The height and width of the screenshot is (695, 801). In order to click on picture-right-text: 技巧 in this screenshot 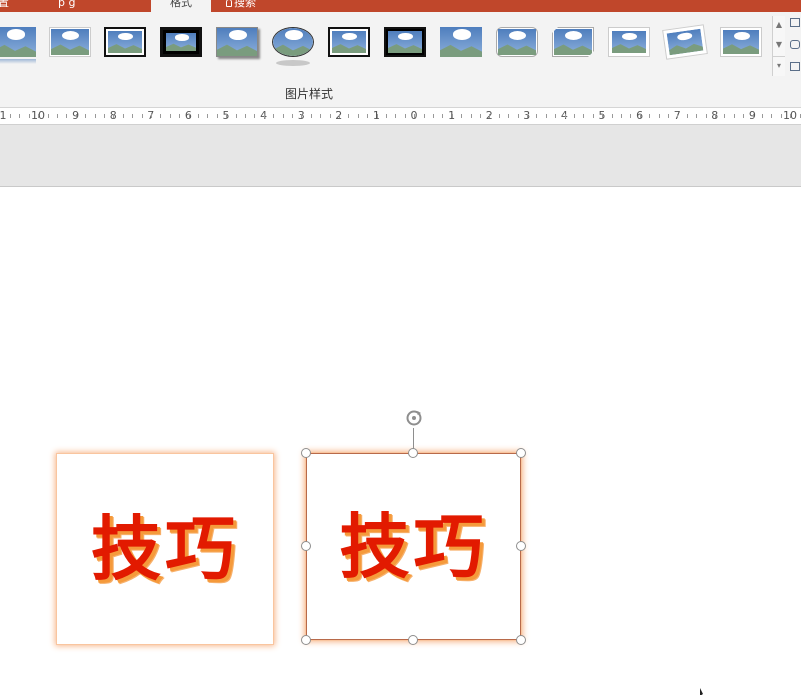, I will do `click(413, 546)`.